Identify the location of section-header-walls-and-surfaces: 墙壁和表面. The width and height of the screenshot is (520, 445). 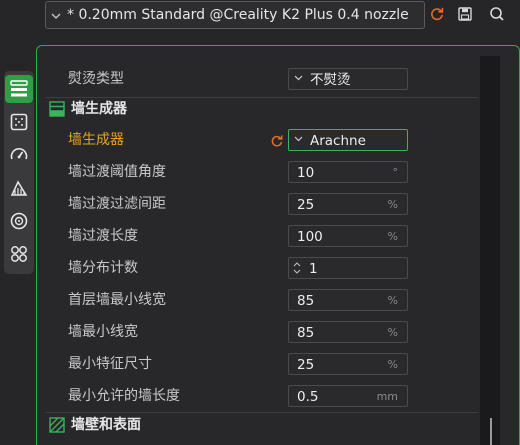
(265, 425).